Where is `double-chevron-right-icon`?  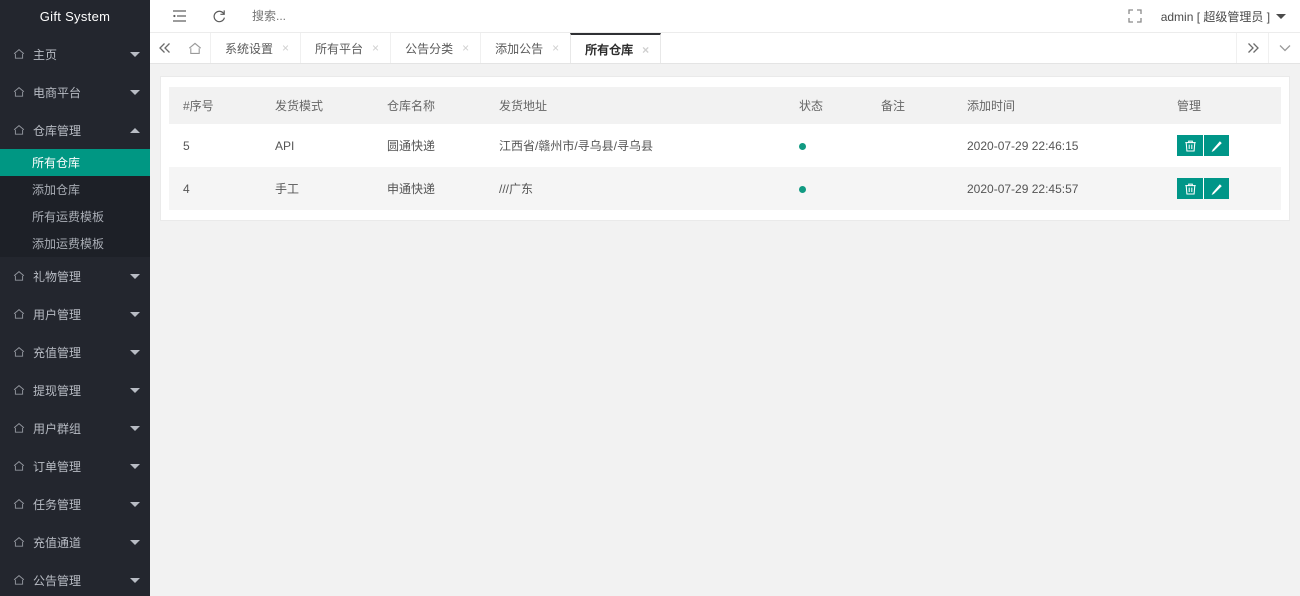 double-chevron-right-icon is located at coordinates (1252, 48).